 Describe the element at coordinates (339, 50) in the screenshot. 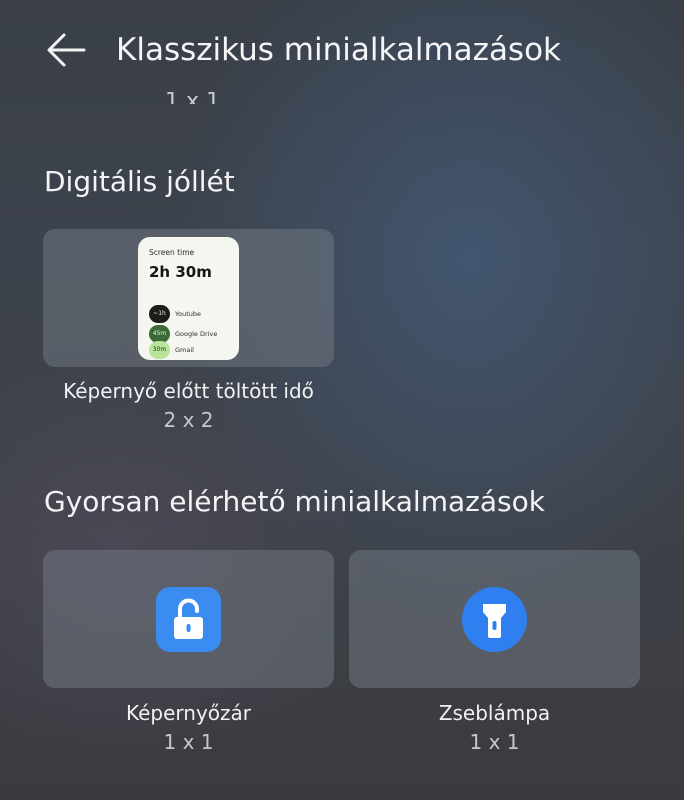

I see `page-title: Klasszikus minialkalmazások` at that location.